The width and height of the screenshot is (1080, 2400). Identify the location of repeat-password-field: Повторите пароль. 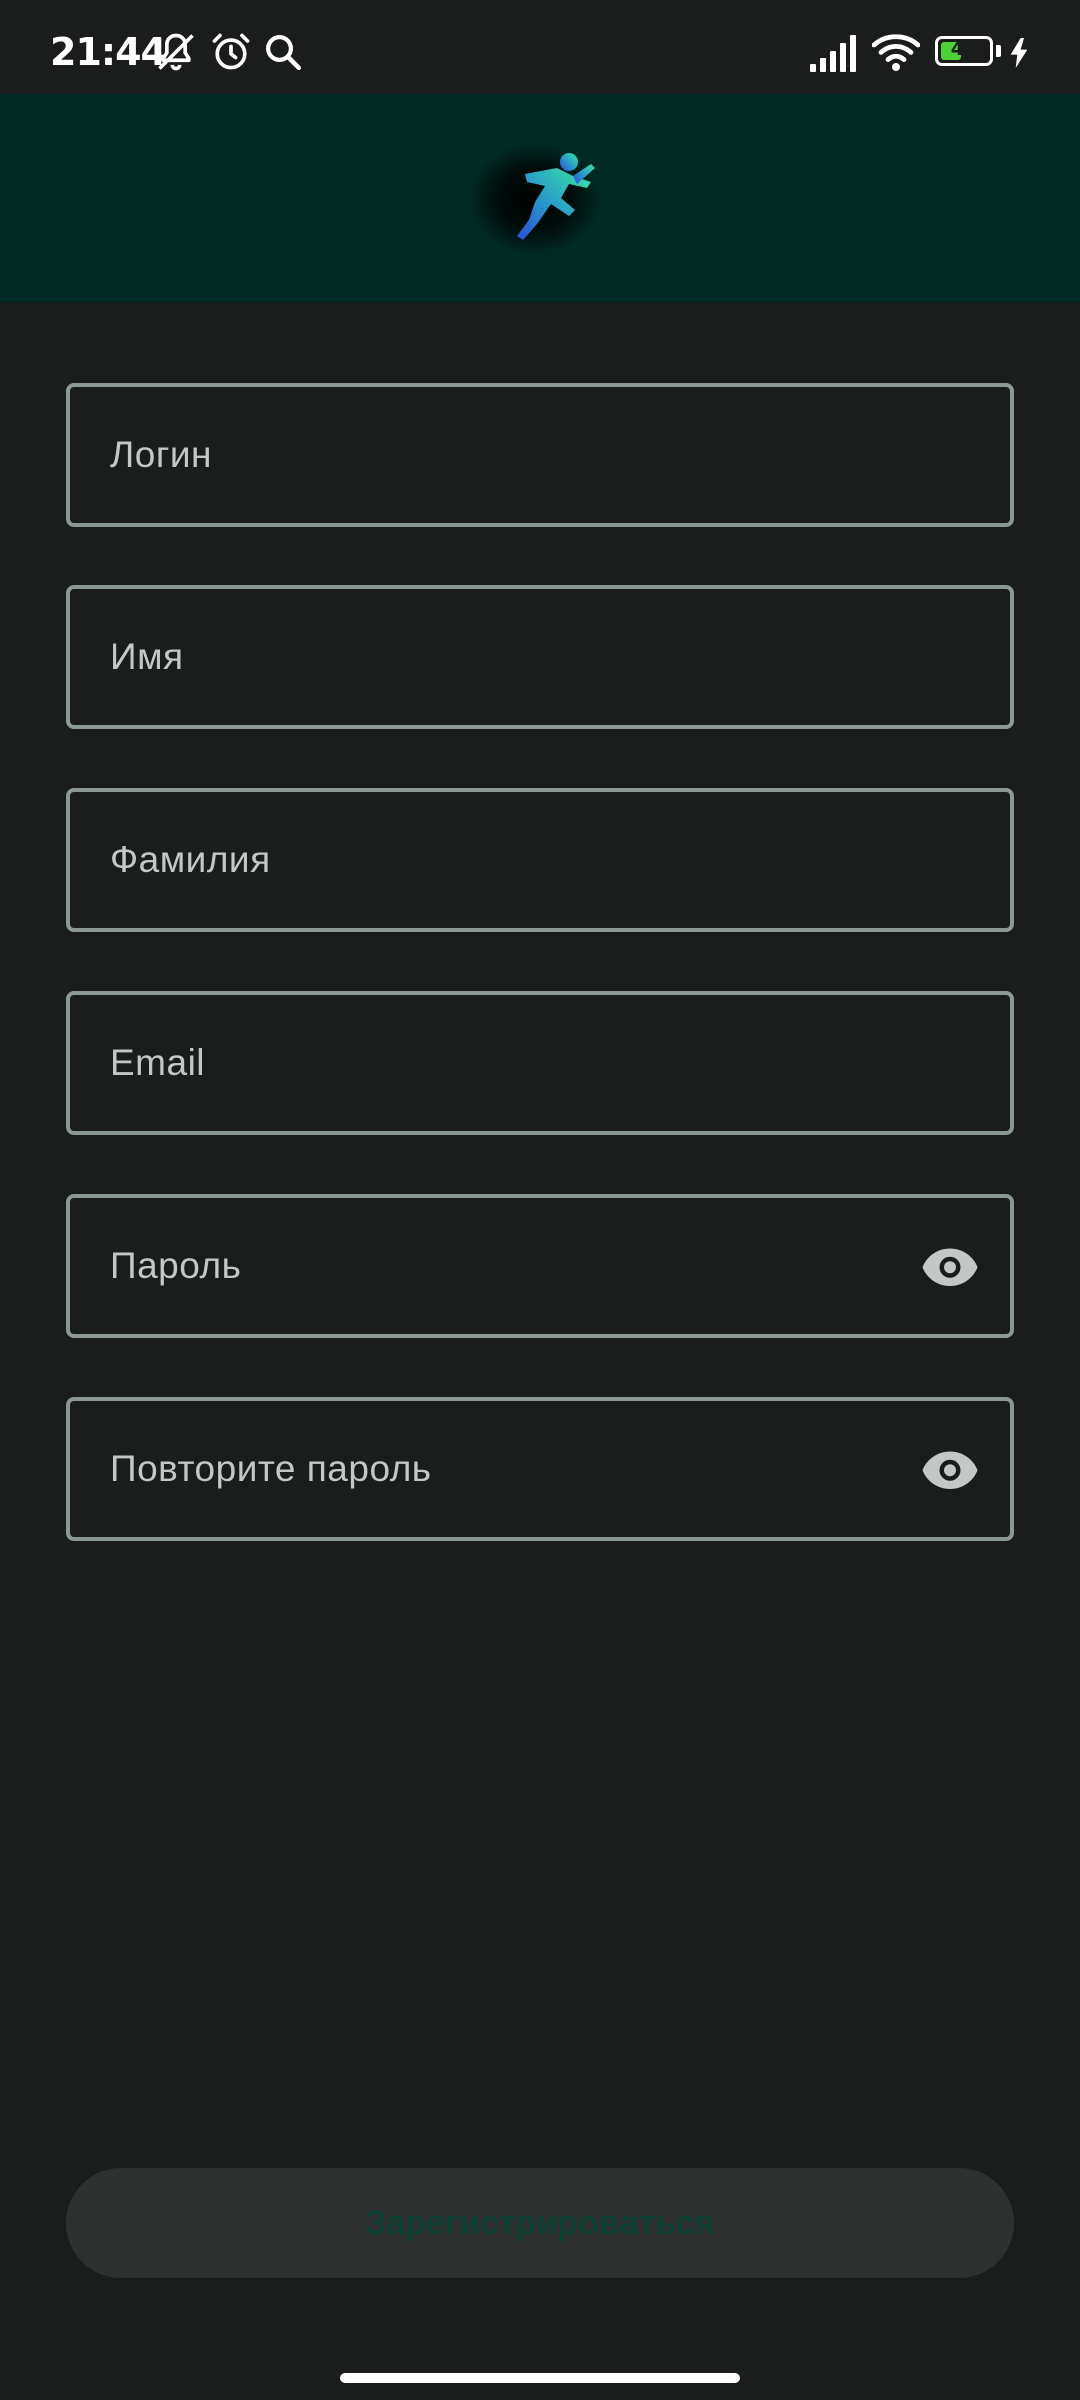
(540, 1469).